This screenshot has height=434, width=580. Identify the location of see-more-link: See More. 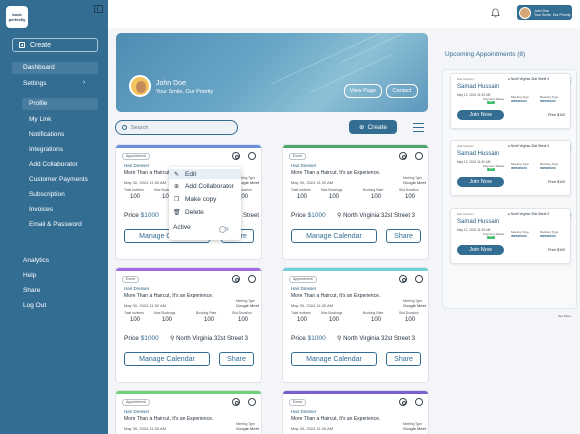
(564, 316).